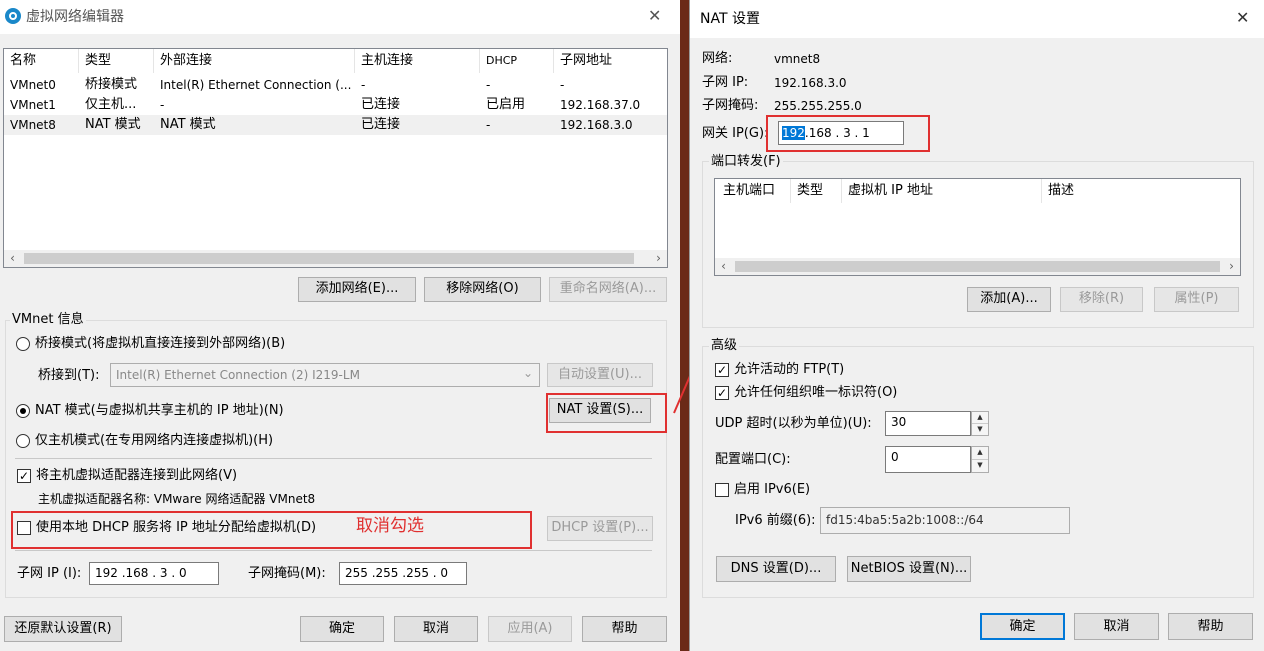 The image size is (1264, 651). Describe the element at coordinates (772, 490) in the screenshot. I see `enable-ipv6-label: 启用 IPv6(E)` at that location.